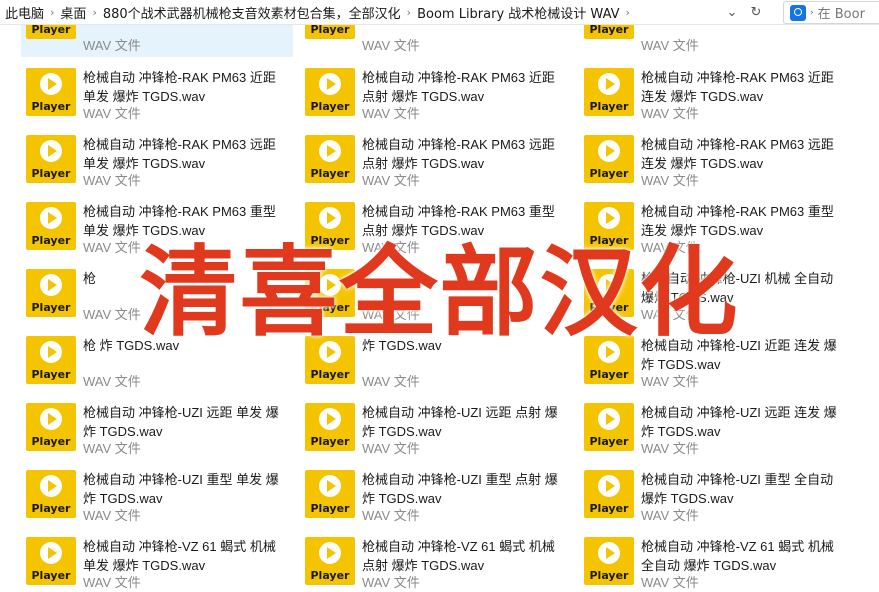 The width and height of the screenshot is (879, 592). I want to click on breadcrumb-this-pc: 此电脑, so click(24, 12).